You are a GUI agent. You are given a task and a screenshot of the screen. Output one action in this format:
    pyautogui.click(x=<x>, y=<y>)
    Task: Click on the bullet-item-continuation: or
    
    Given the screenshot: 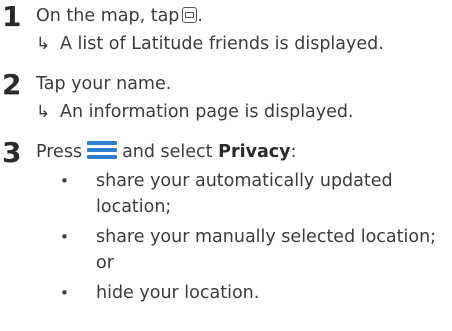 What is the action you would take?
    pyautogui.click(x=105, y=263)
    